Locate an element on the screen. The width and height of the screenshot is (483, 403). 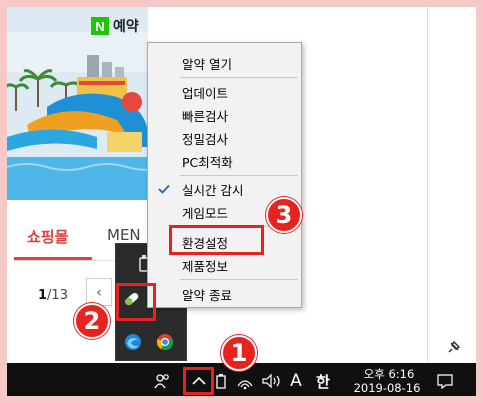
menu-item-pc-optimize: PC최적화 is located at coordinates (224, 161).